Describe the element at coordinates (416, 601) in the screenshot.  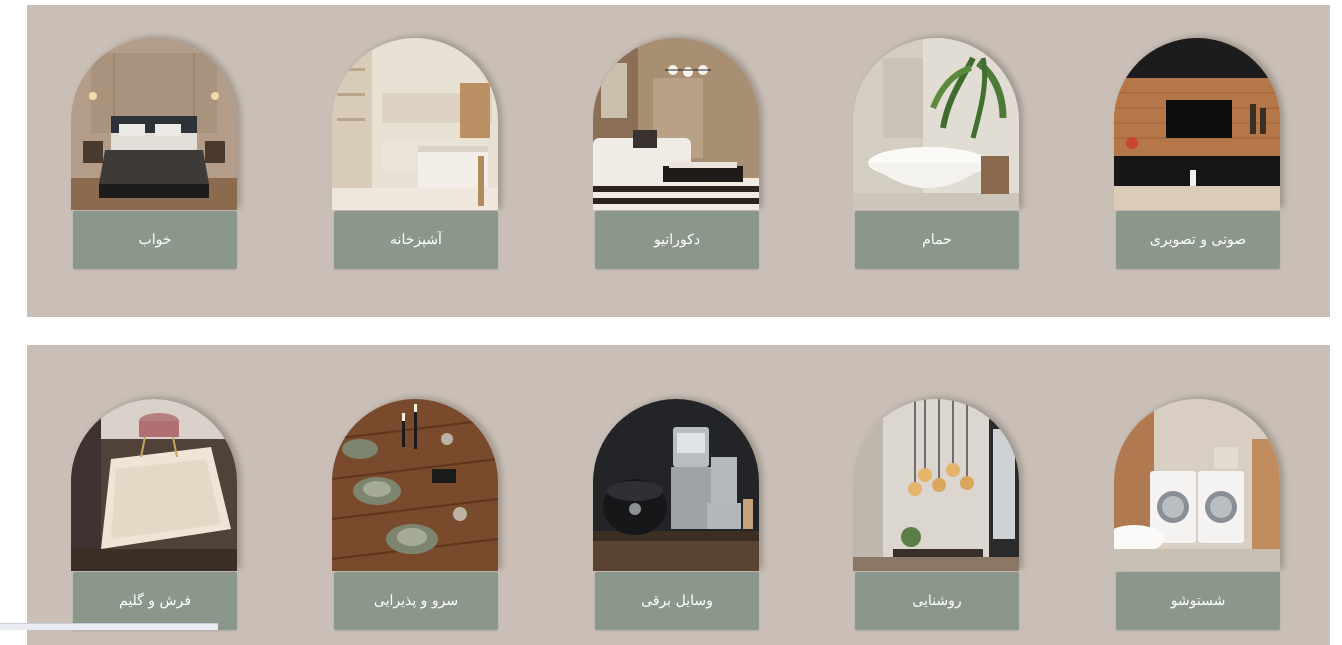
I see `category-button-serving: سرو و پذیرایی` at that location.